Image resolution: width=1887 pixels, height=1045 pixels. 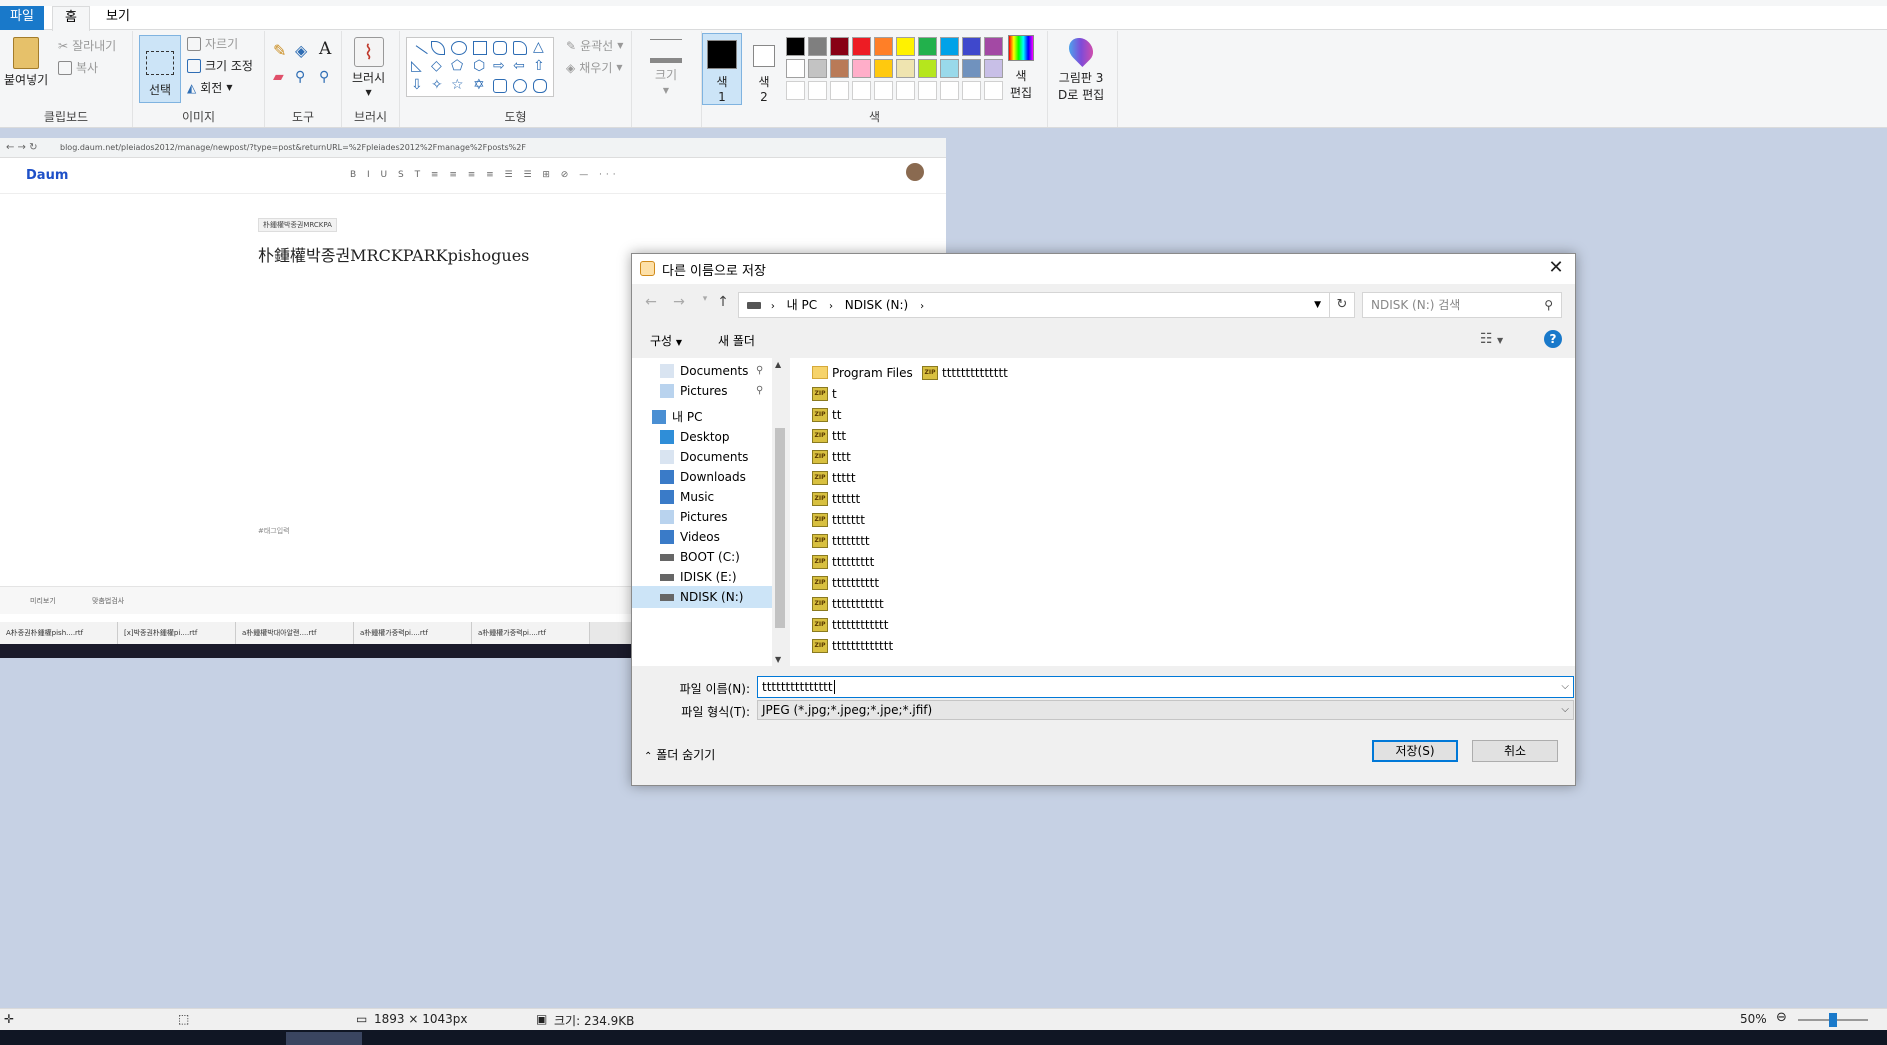 I want to click on nav-item: 내 PC, so click(x=702, y=417).